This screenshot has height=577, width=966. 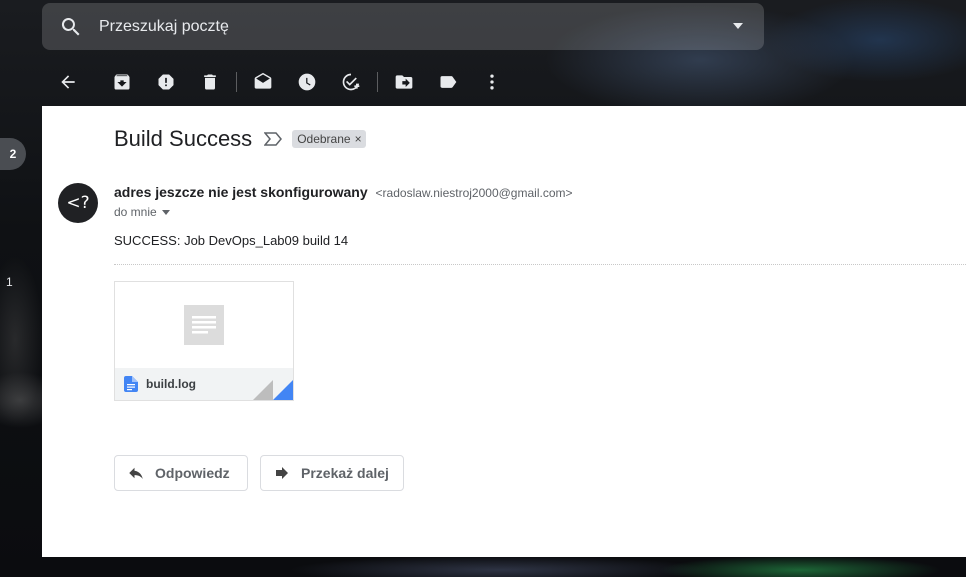 I want to click on recipient-details-toggle: do mnie, so click(x=142, y=212).